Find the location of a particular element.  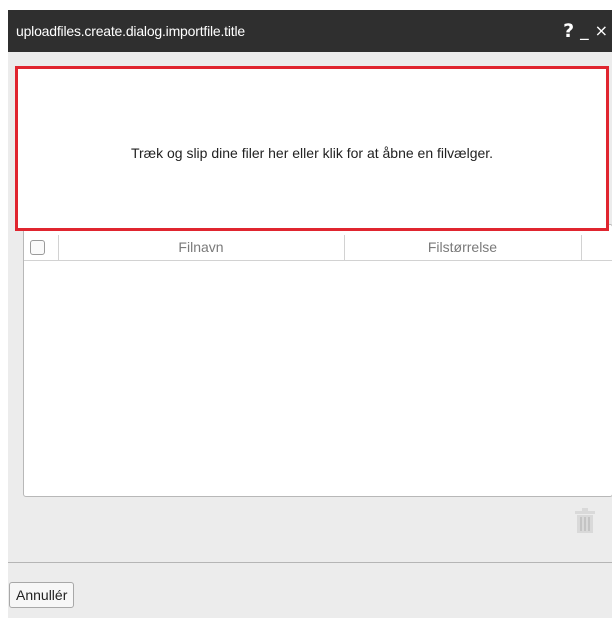

minimize-button: _ is located at coordinates (584, 31).